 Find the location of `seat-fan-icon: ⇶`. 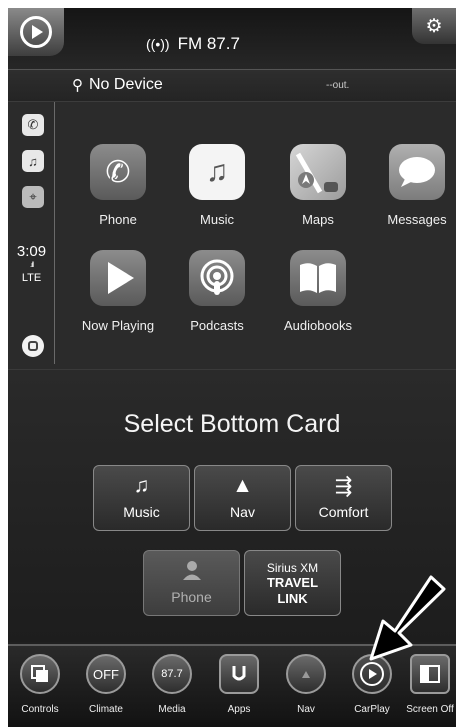

seat-fan-icon: ⇶ is located at coordinates (343, 486).